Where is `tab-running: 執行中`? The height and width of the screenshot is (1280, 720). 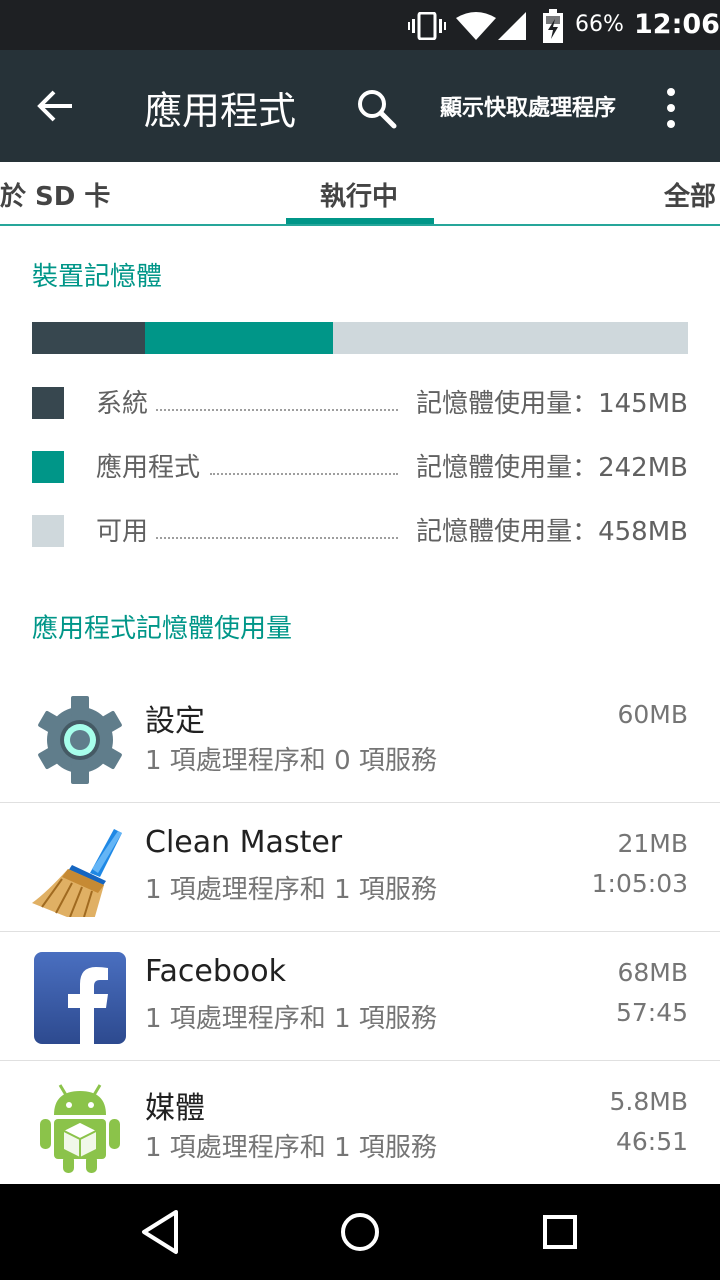 tab-running: 執行中 is located at coordinates (359, 194).